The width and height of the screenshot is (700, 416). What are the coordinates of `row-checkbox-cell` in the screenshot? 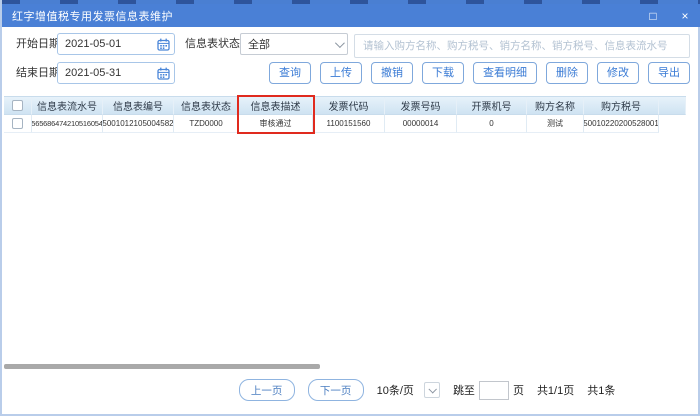 It's located at (18, 124).